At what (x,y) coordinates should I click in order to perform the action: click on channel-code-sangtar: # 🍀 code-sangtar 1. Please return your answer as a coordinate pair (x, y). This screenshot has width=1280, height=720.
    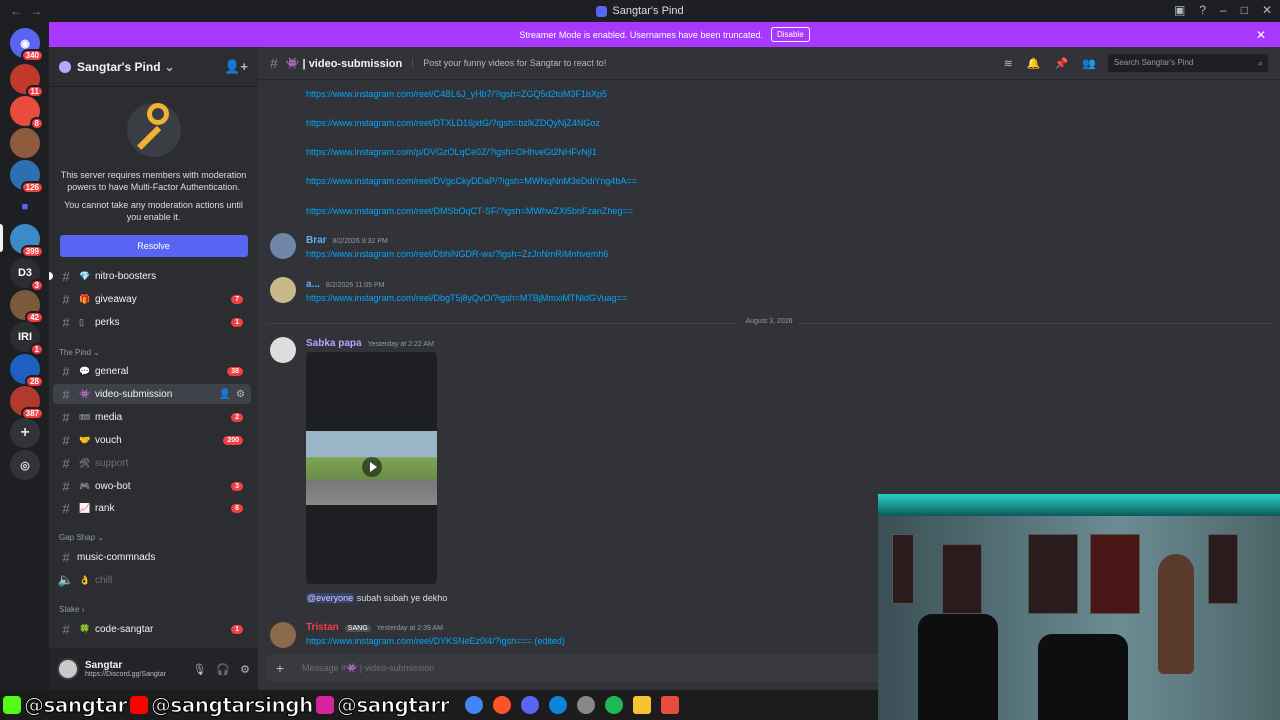
    Looking at the image, I should click on (152, 629).